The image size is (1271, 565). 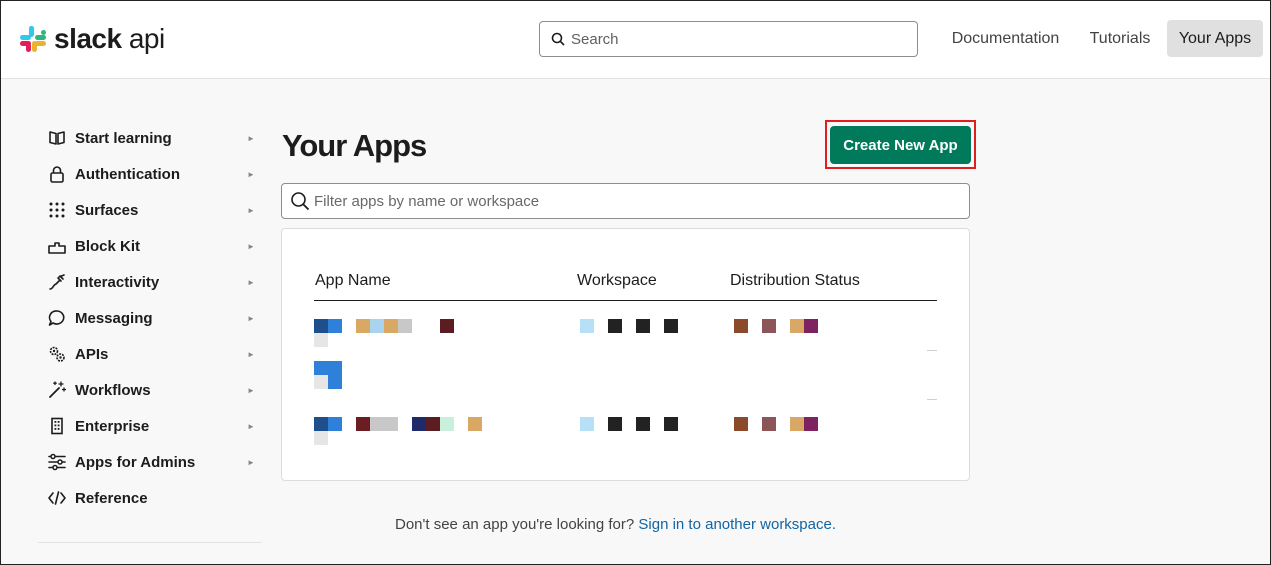 I want to click on sidebar-item-reference: Reference, so click(x=150, y=498).